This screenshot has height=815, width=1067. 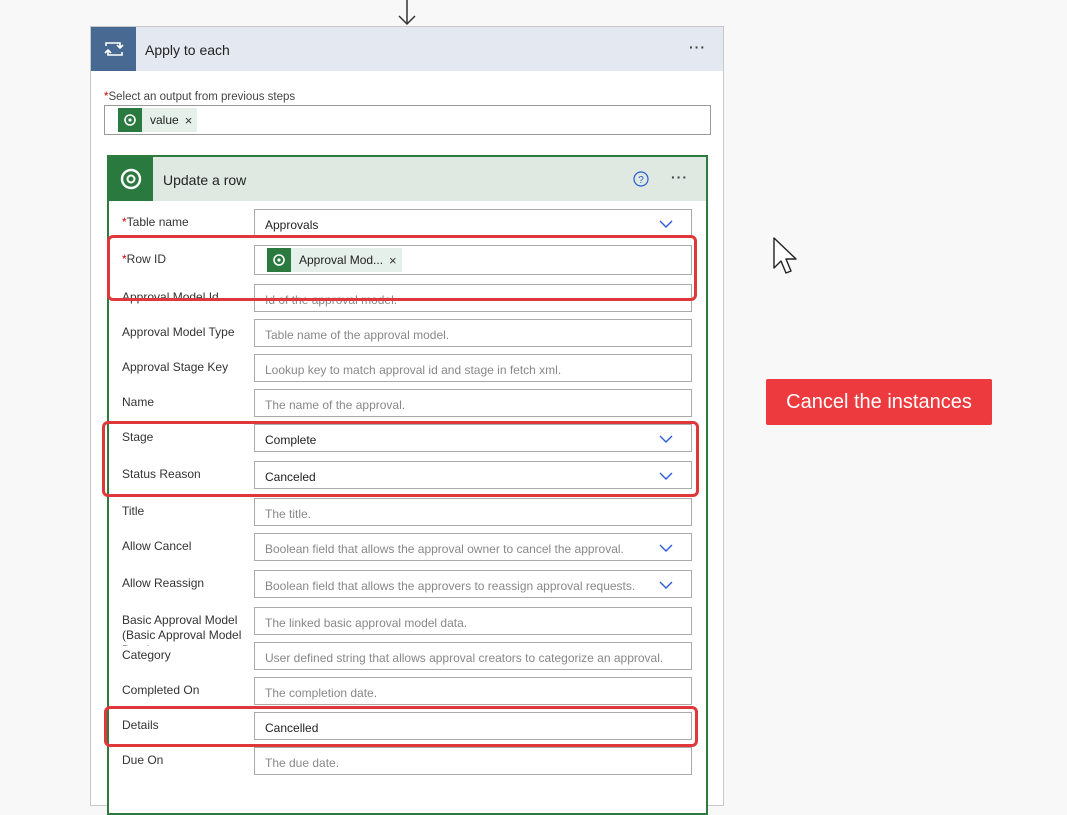 I want to click on completed-on-input: The completion date., so click(x=473, y=691).